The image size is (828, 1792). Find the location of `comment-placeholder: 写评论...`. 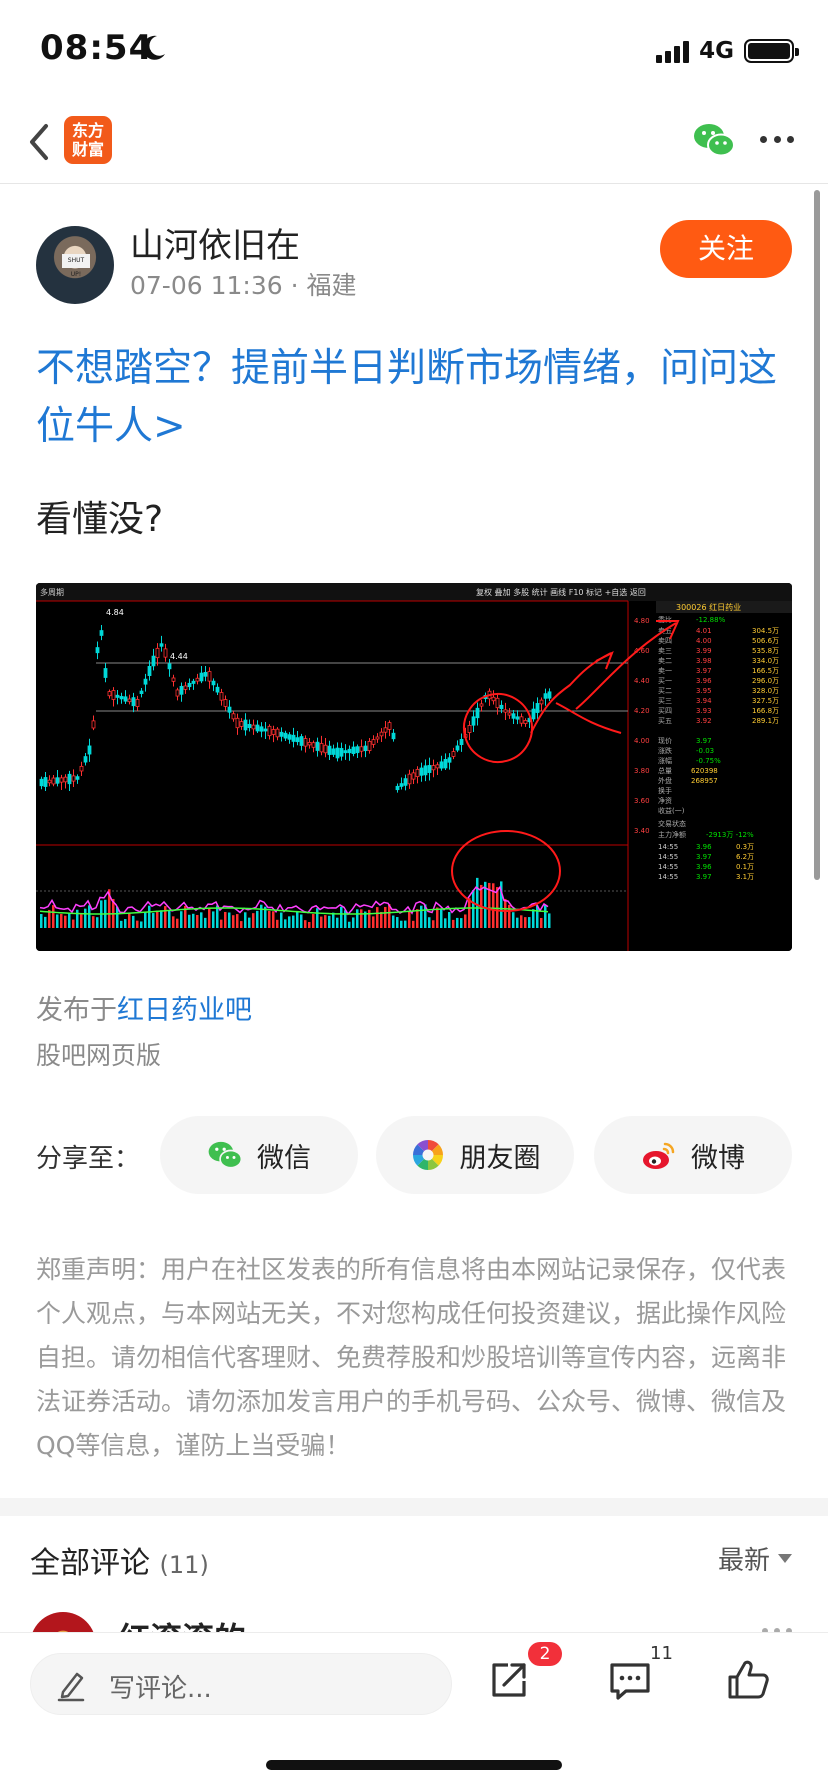

comment-placeholder: 写评论... is located at coordinates (160, 1689).